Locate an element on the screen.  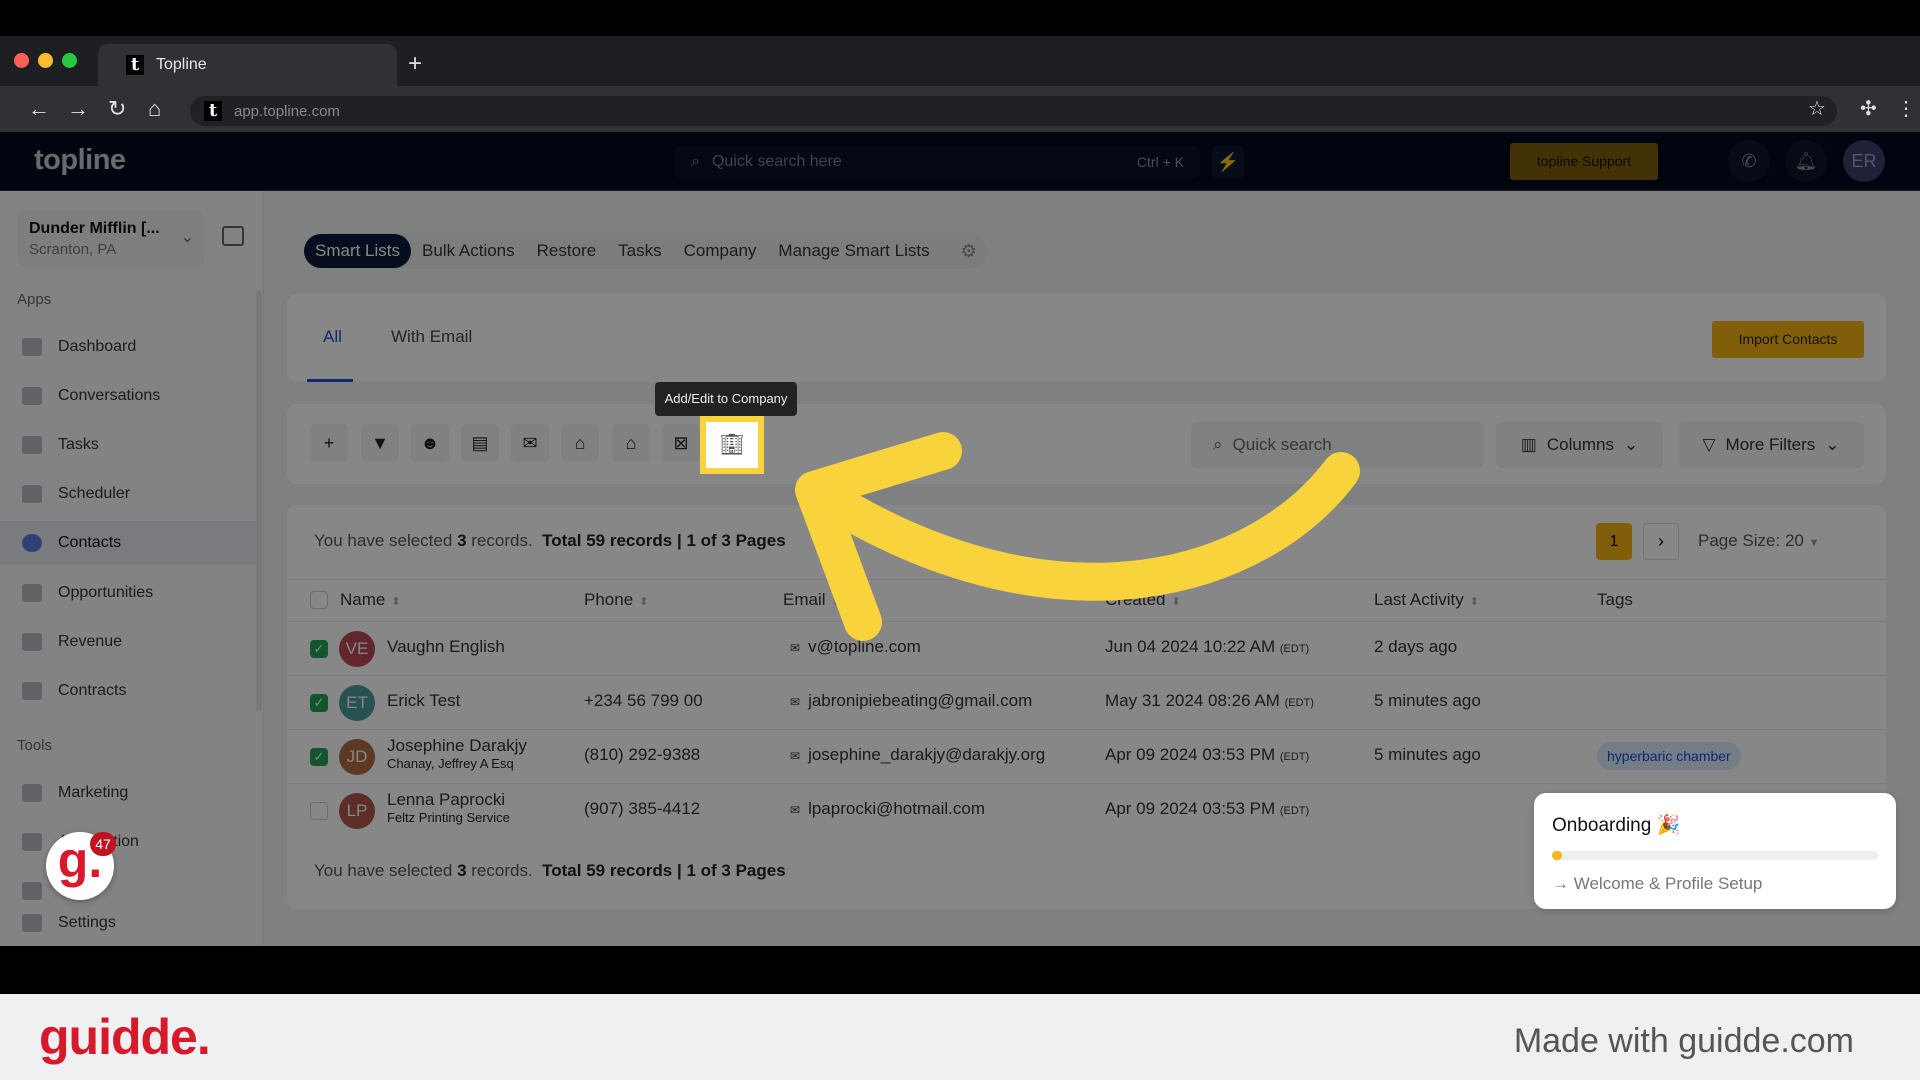
columns-dropdown: ▥ Columns ⌄ is located at coordinates (1579, 445).